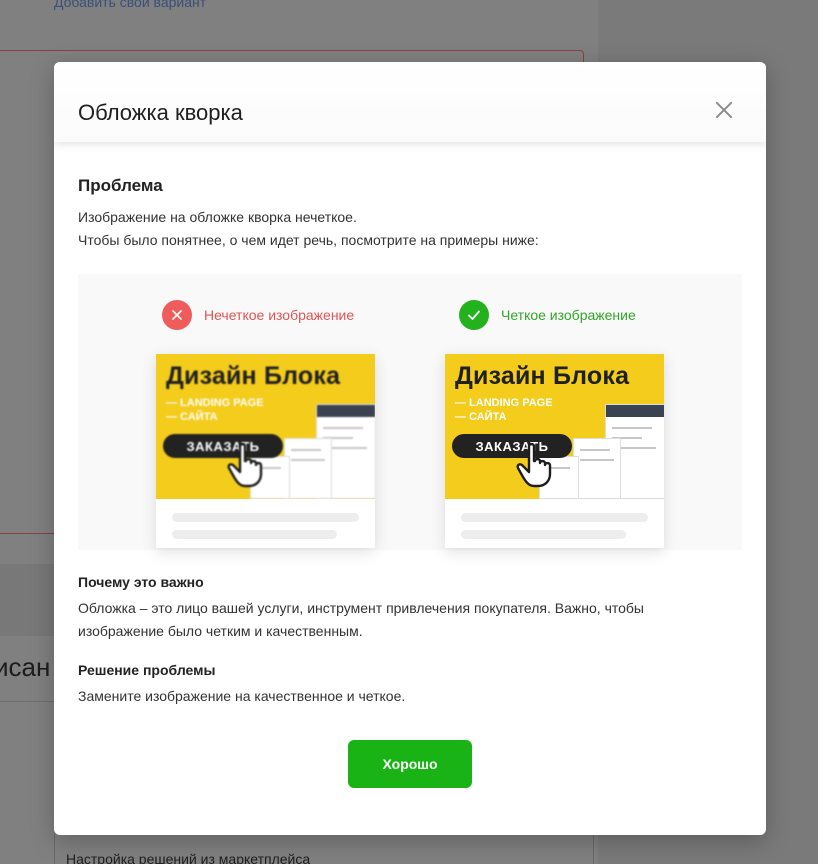  What do you see at coordinates (147, 670) in the screenshot?
I see `solution-title: Решение проблемы` at bounding box center [147, 670].